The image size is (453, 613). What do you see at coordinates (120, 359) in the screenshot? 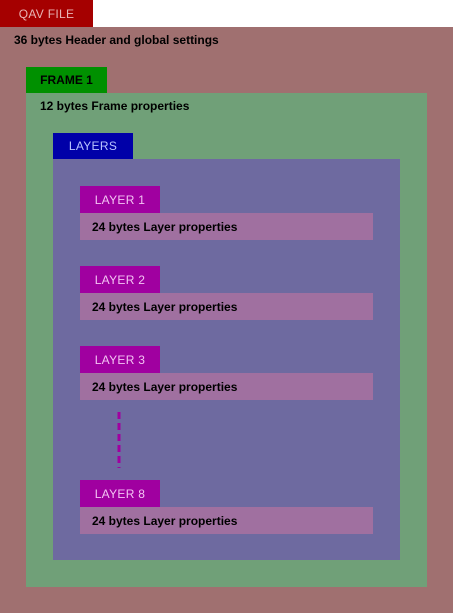
I see `layer-3-label: LAYER 3` at bounding box center [120, 359].